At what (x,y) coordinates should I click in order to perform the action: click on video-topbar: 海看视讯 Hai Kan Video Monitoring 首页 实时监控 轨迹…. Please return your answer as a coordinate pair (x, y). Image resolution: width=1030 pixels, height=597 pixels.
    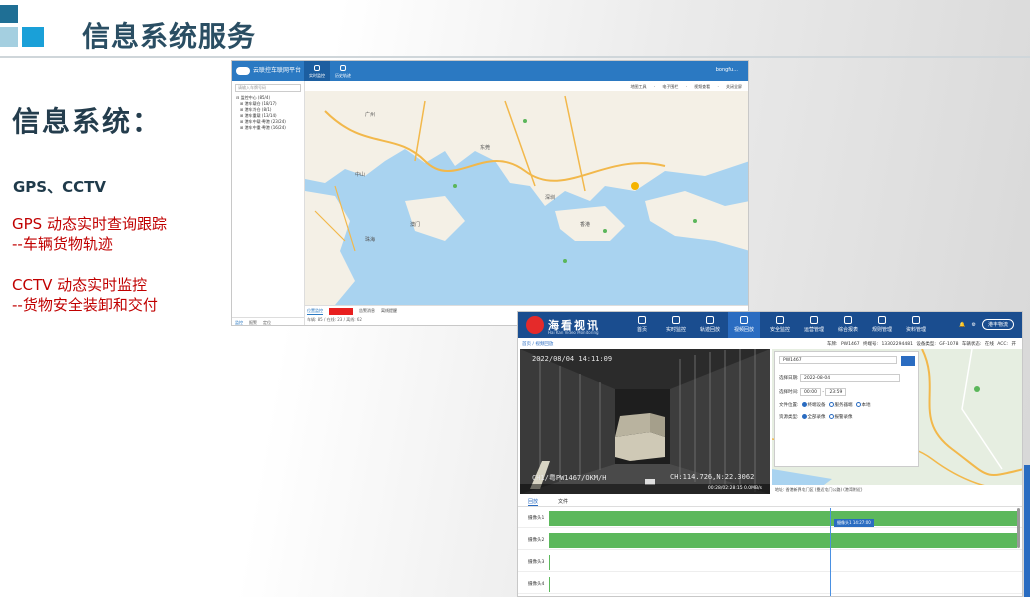
    Looking at the image, I should click on (770, 325).